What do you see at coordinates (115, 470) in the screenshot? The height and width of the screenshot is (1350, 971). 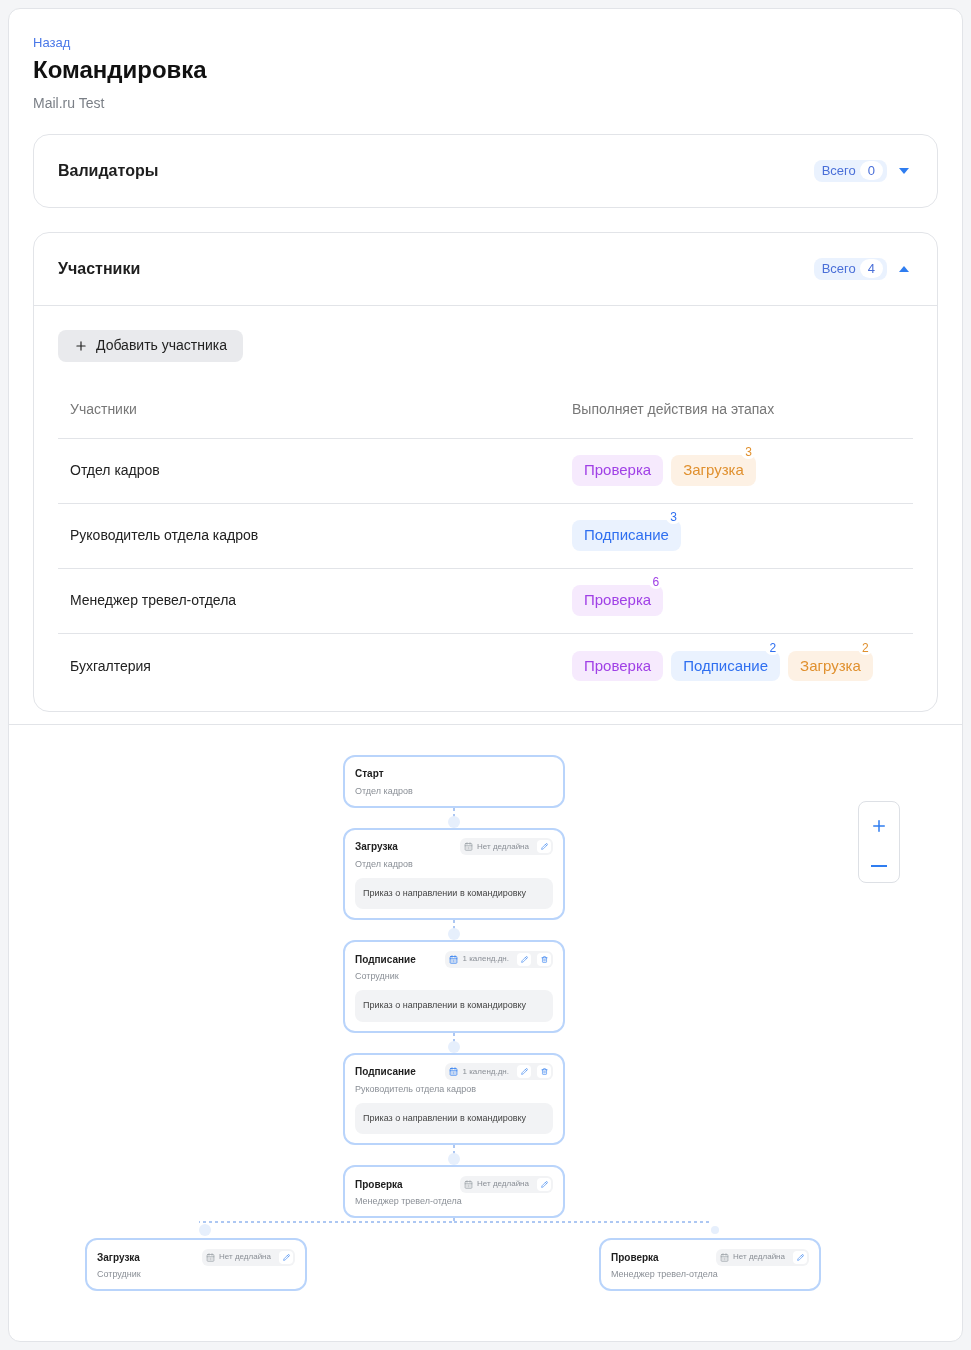 I see `participant-name: Отдел кадров` at bounding box center [115, 470].